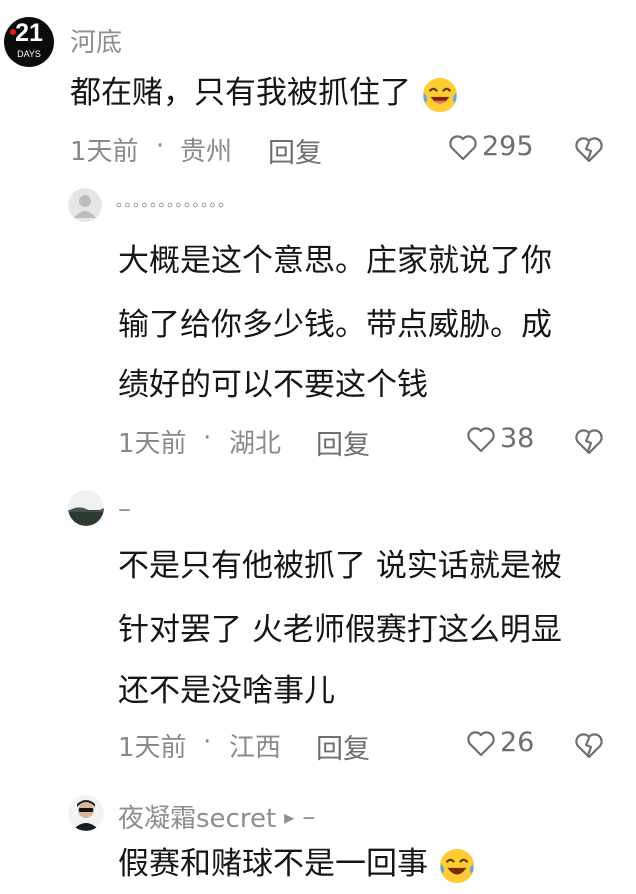  I want to click on comment-1-username: 河底, so click(96, 40).